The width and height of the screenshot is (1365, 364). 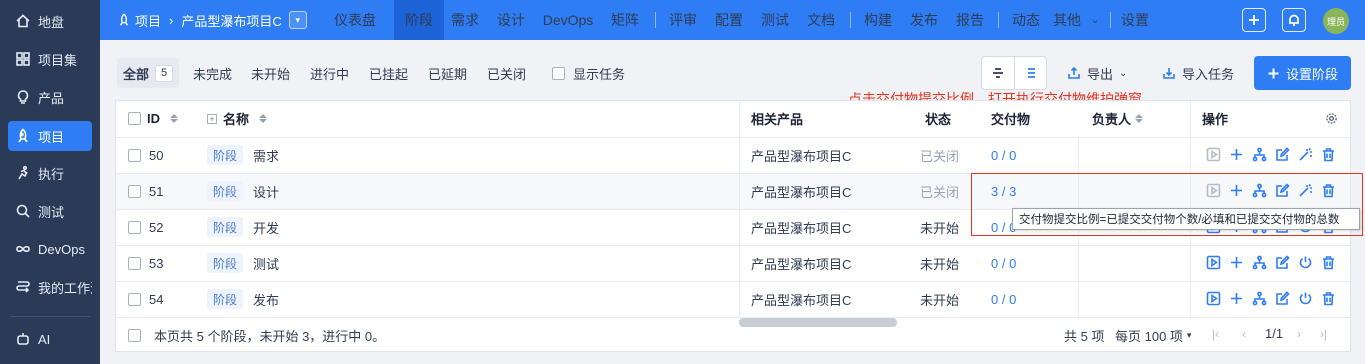 I want to click on nav-matrix: 矩阵, so click(x=625, y=20).